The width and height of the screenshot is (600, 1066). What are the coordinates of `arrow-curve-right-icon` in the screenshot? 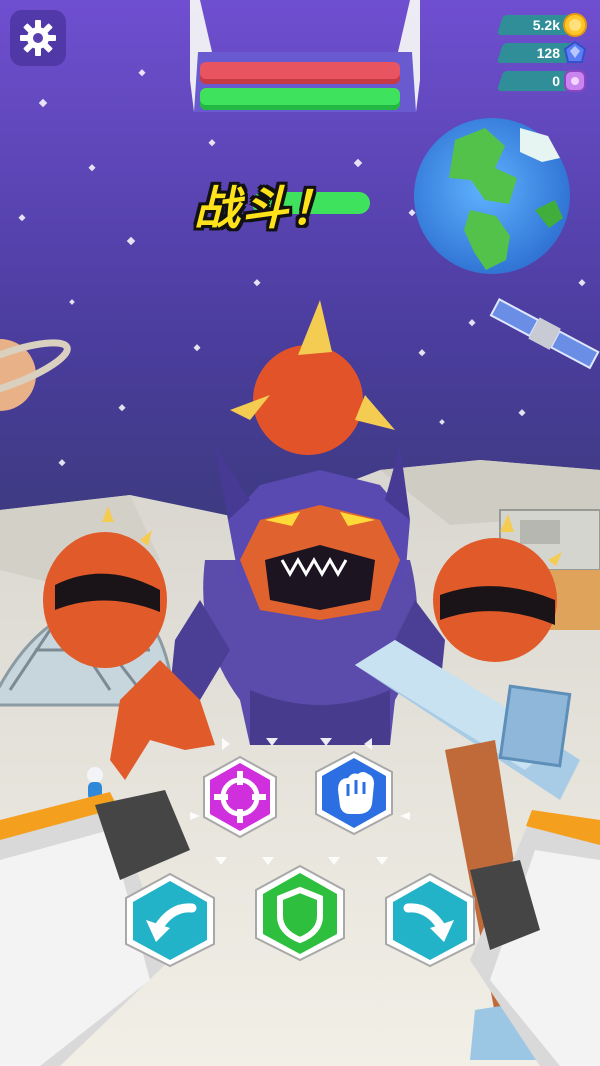 It's located at (430, 920).